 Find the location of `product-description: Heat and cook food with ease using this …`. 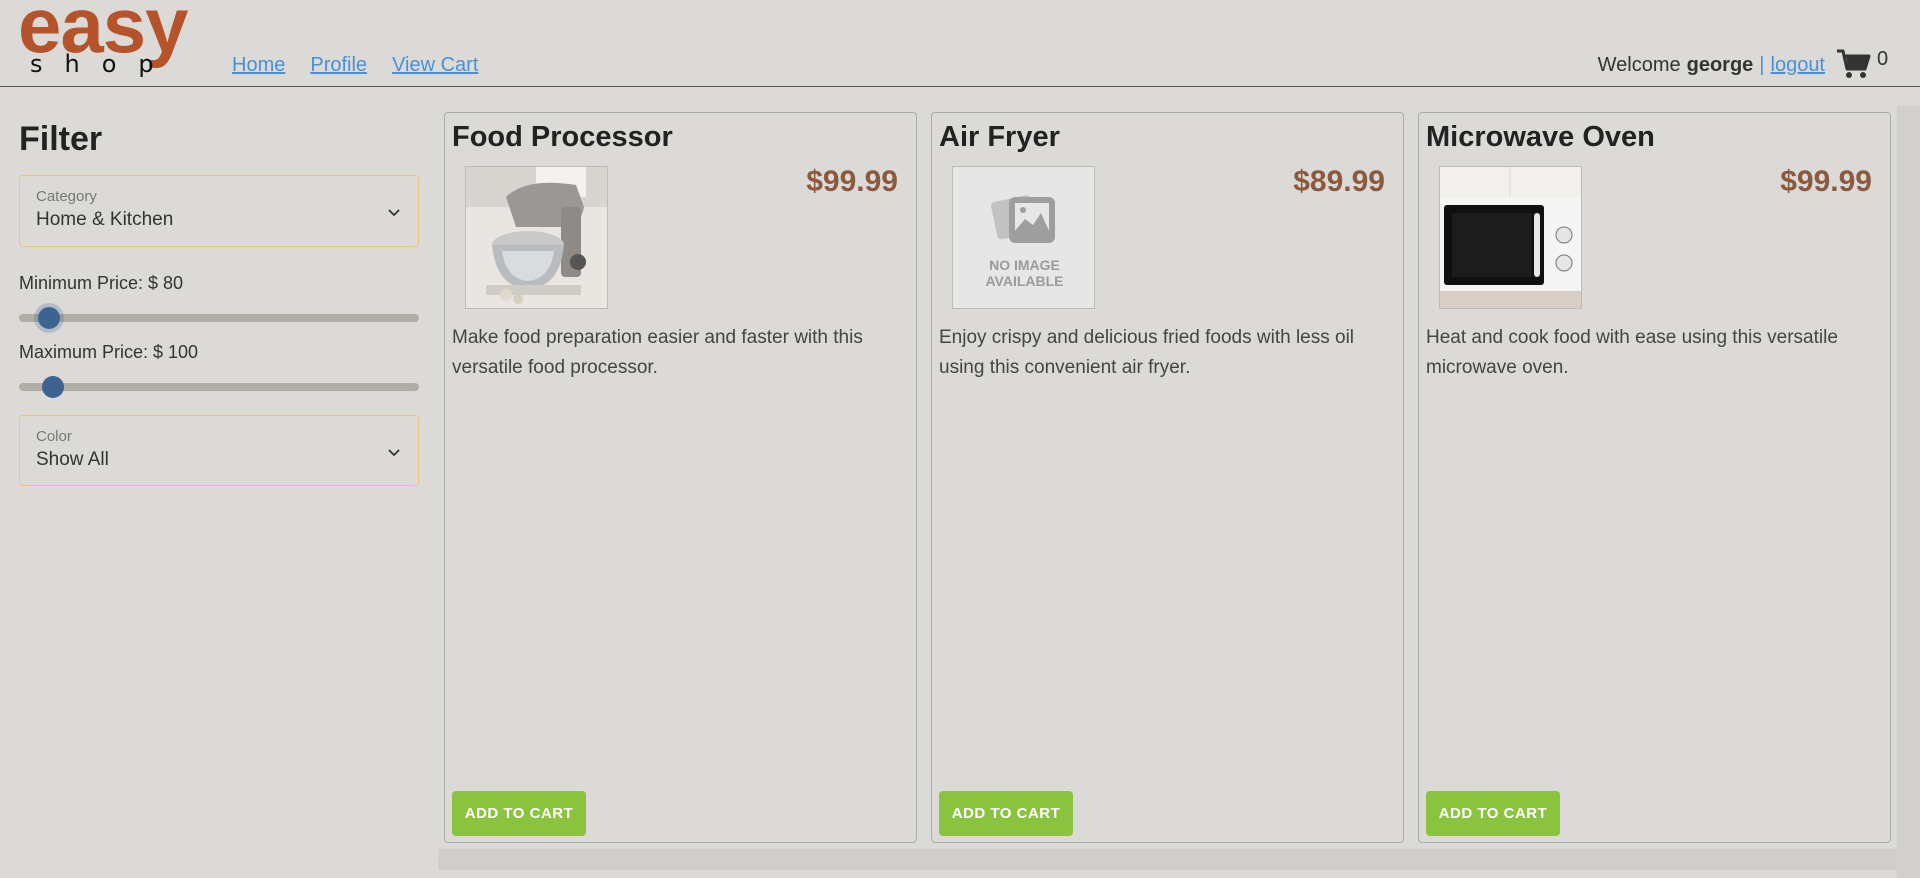

product-description: Heat and cook food with ease using this … is located at coordinates (1632, 352).